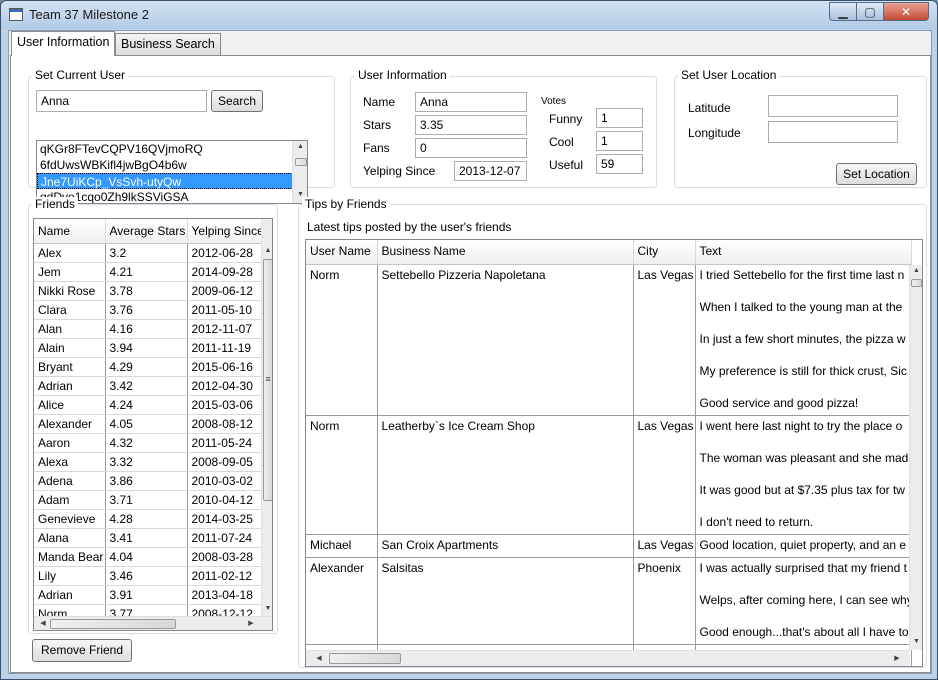 The image size is (938, 680). What do you see at coordinates (664, 546) in the screenshot?
I see `tip-city-cell: Las Vegas` at bounding box center [664, 546].